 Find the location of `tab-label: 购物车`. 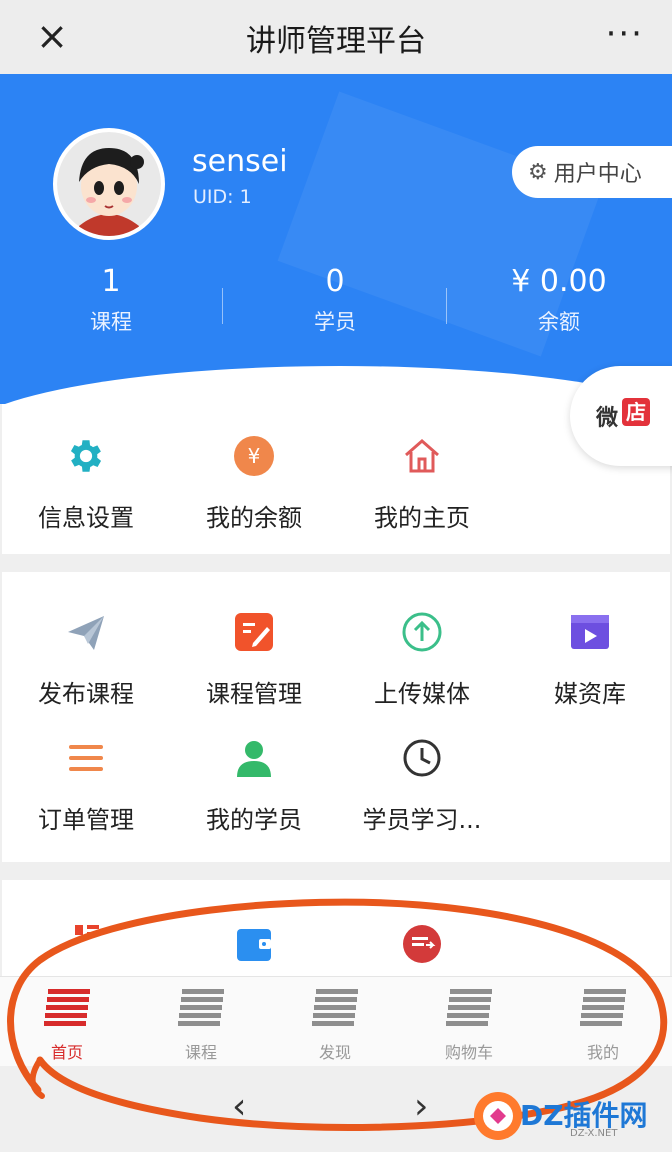

tab-label: 购物车 is located at coordinates (468, 1052).